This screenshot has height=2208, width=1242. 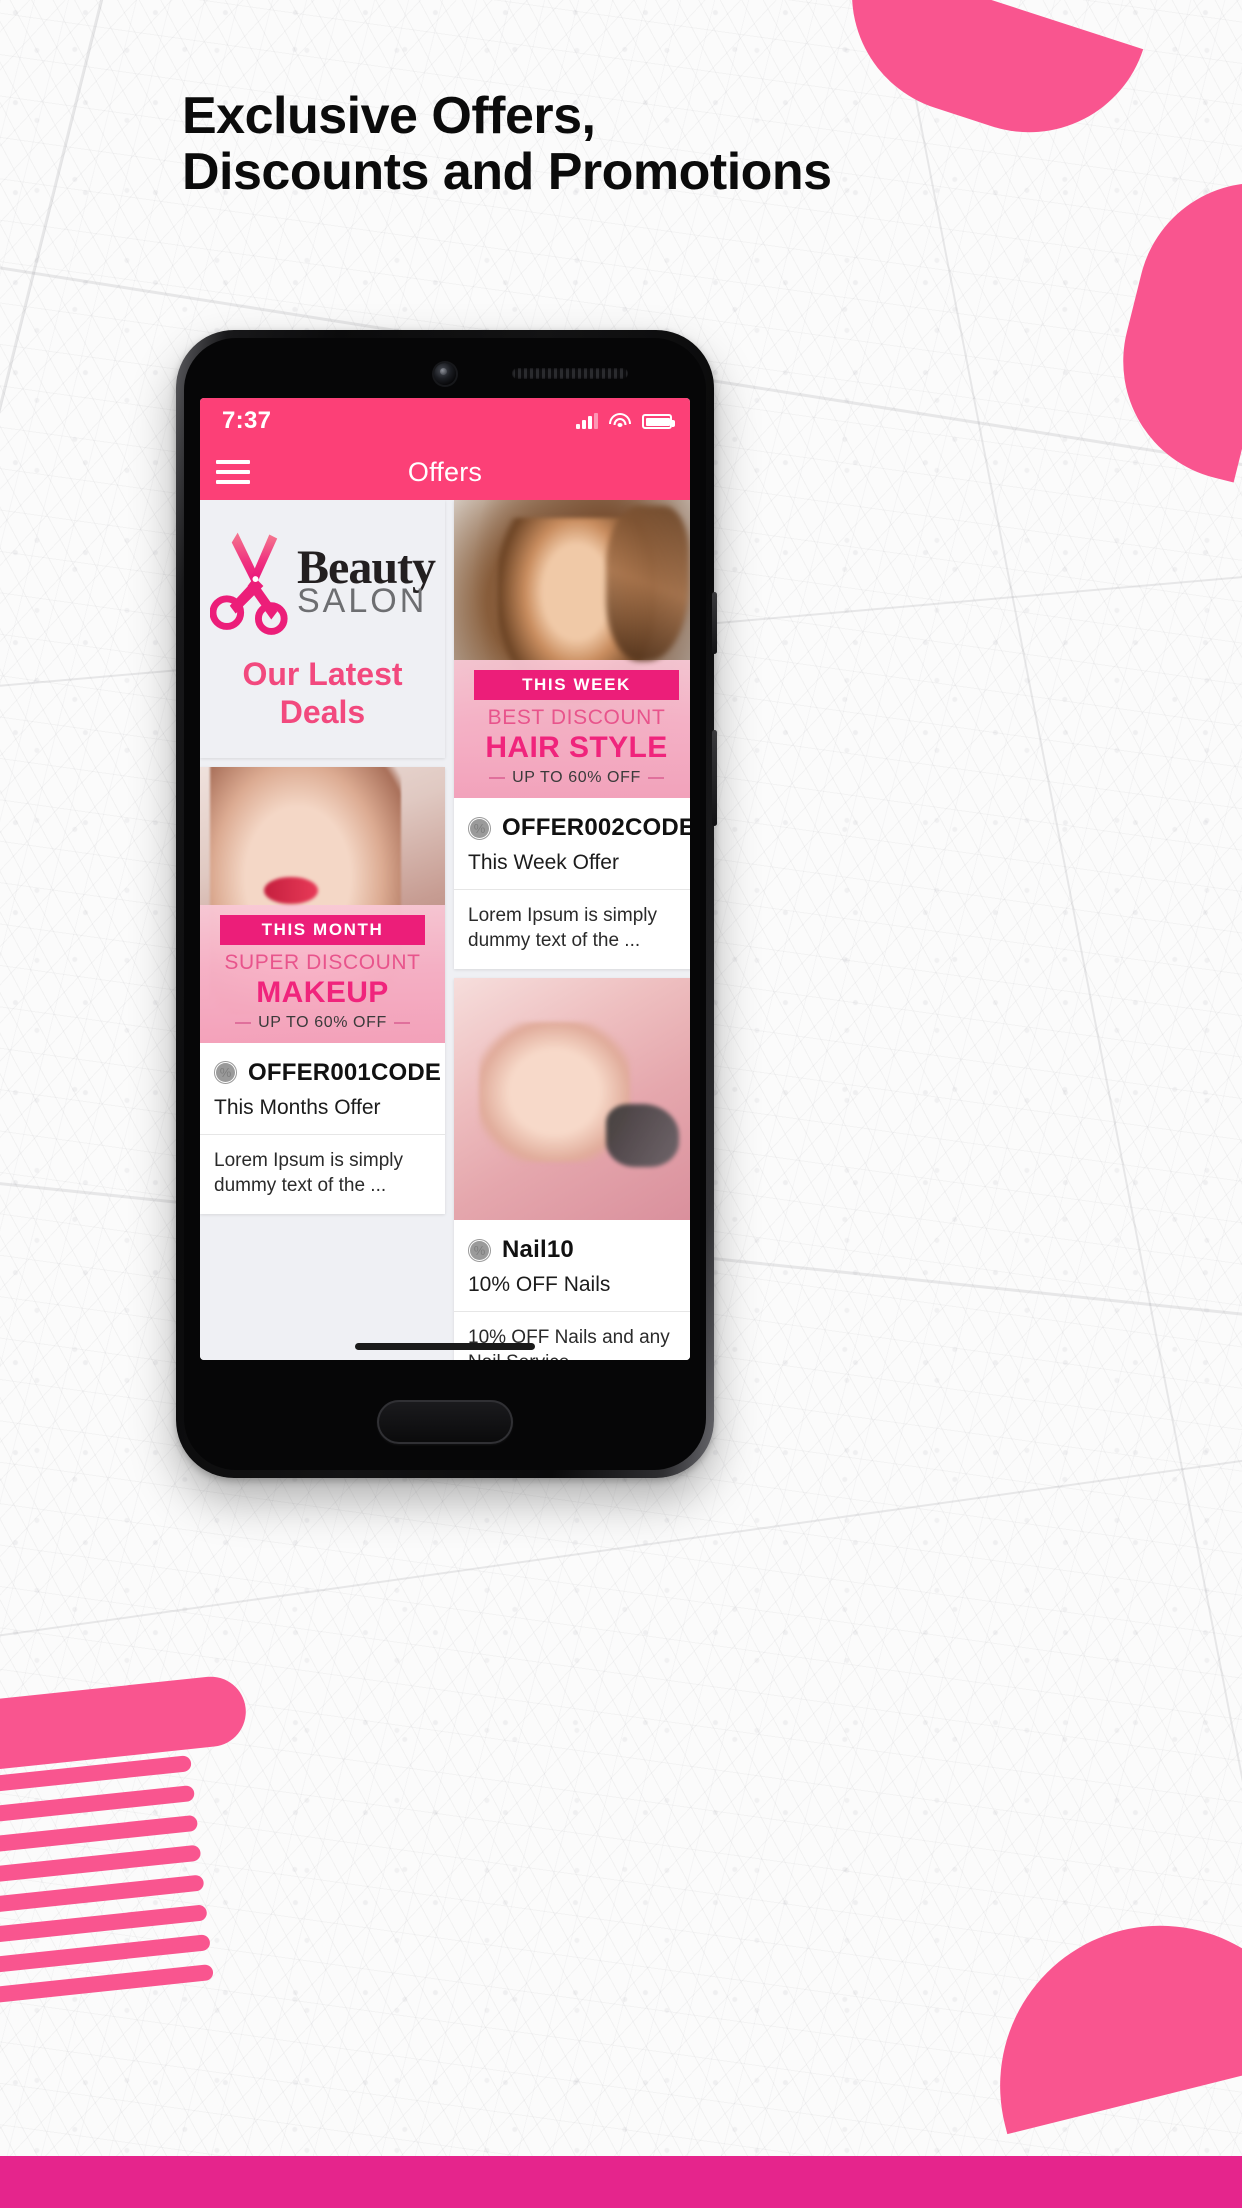 I want to click on promo-tag: THIS MONTH, so click(x=322, y=929).